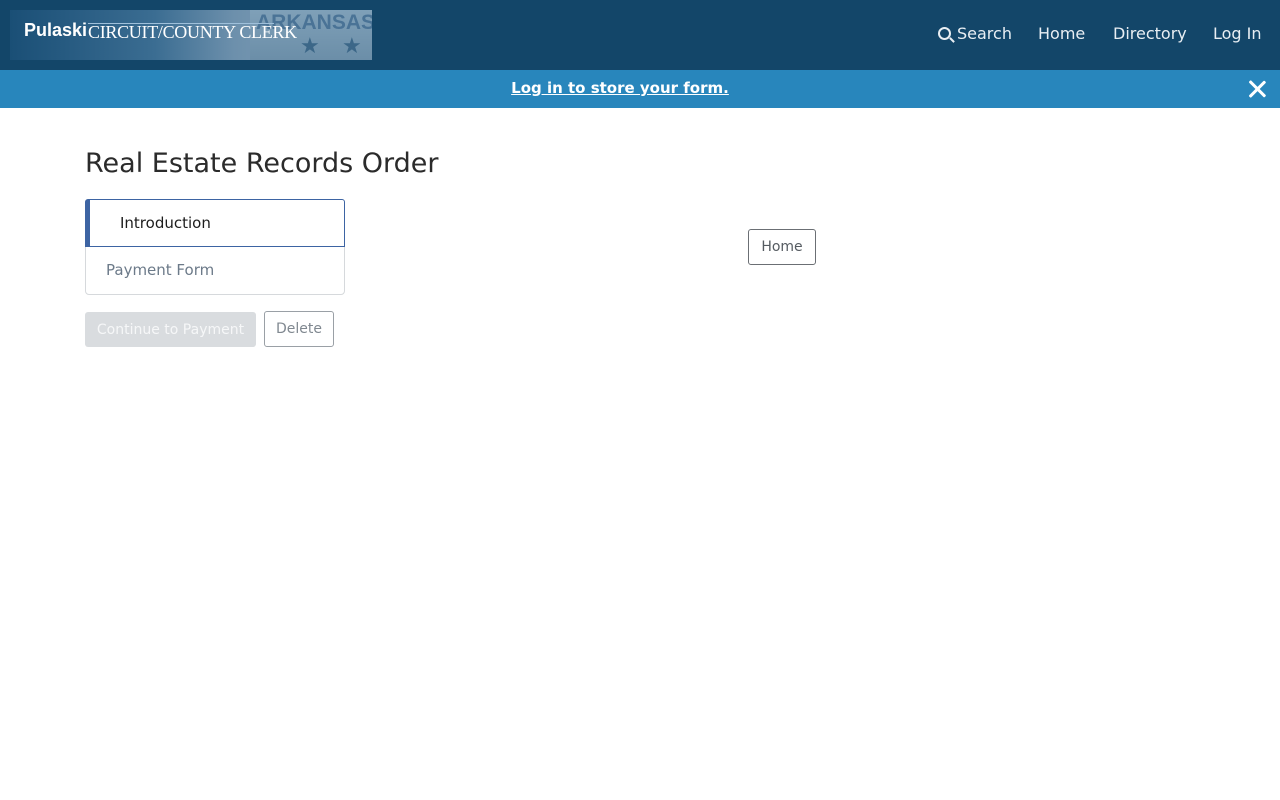 This screenshot has width=1280, height=800. What do you see at coordinates (944, 33) in the screenshot?
I see `search-icon` at bounding box center [944, 33].